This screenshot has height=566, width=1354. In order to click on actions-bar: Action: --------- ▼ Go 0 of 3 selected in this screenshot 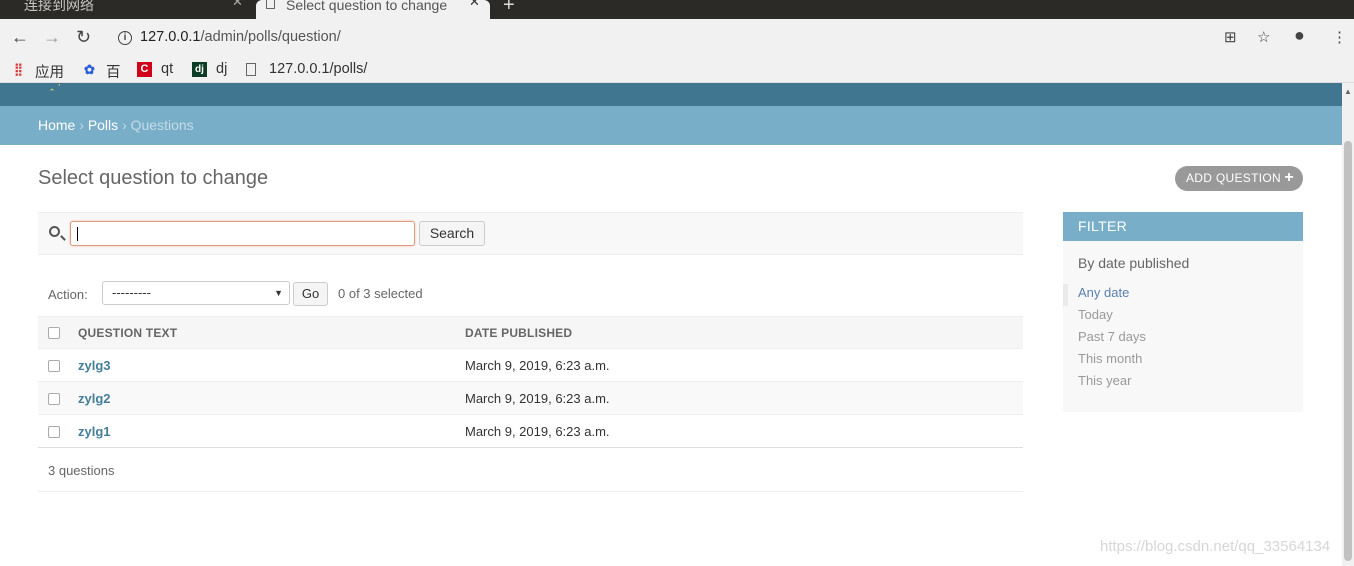, I will do `click(530, 295)`.